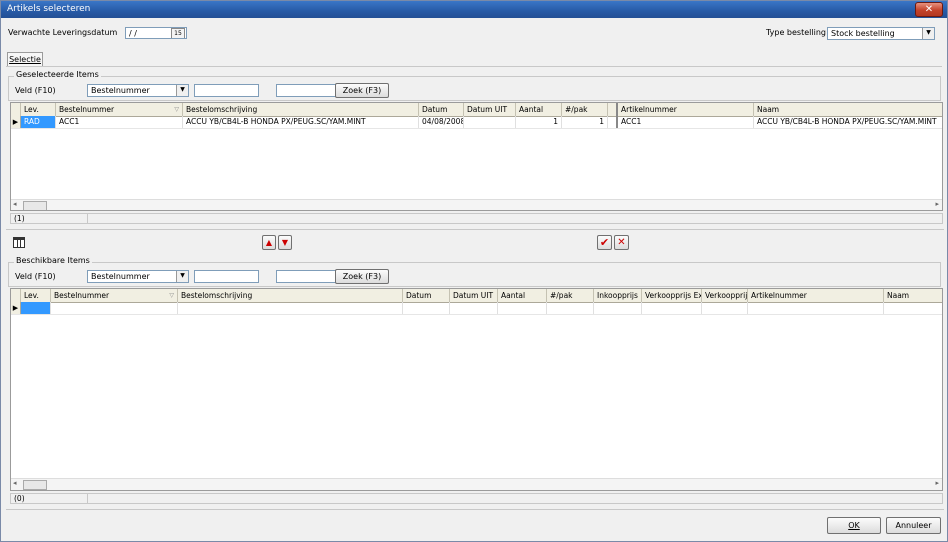 The width and height of the screenshot is (948, 542). I want to click on available-hscrollbar: ◂ ▸, so click(476, 484).